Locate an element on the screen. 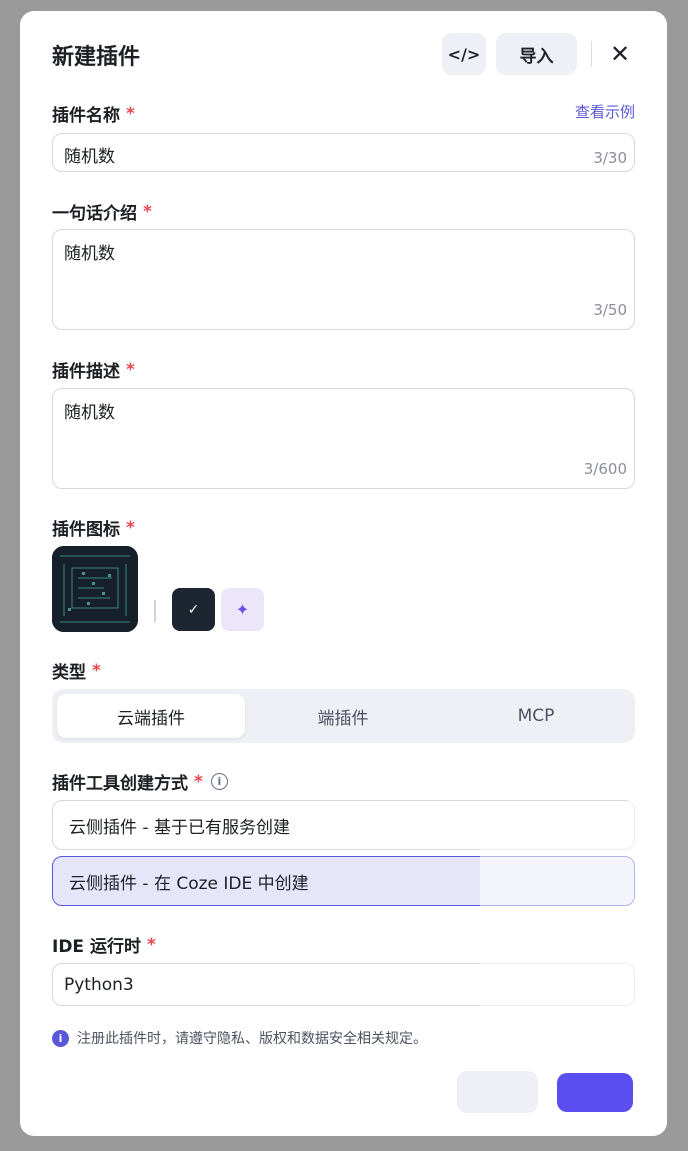 This screenshot has width=688, height=1151. close-icon: ✕ is located at coordinates (620, 54).